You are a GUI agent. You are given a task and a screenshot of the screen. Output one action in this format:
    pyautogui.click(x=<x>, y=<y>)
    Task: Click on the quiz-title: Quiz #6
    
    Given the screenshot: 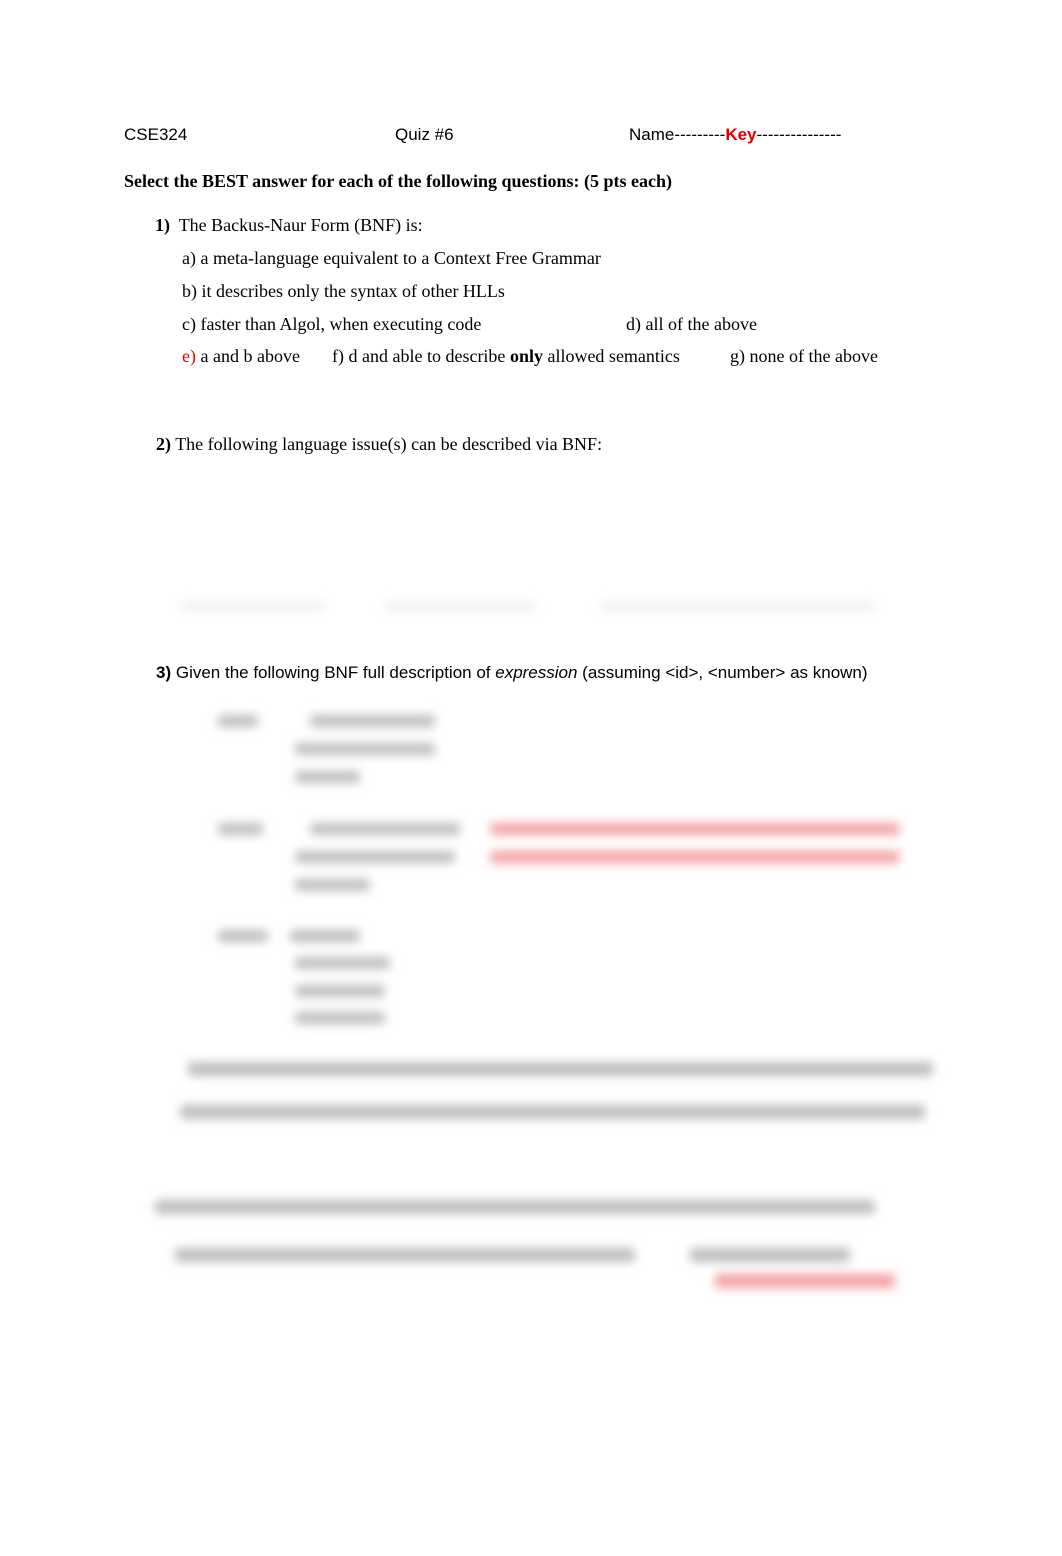 What is the action you would take?
    pyautogui.click(x=424, y=134)
    